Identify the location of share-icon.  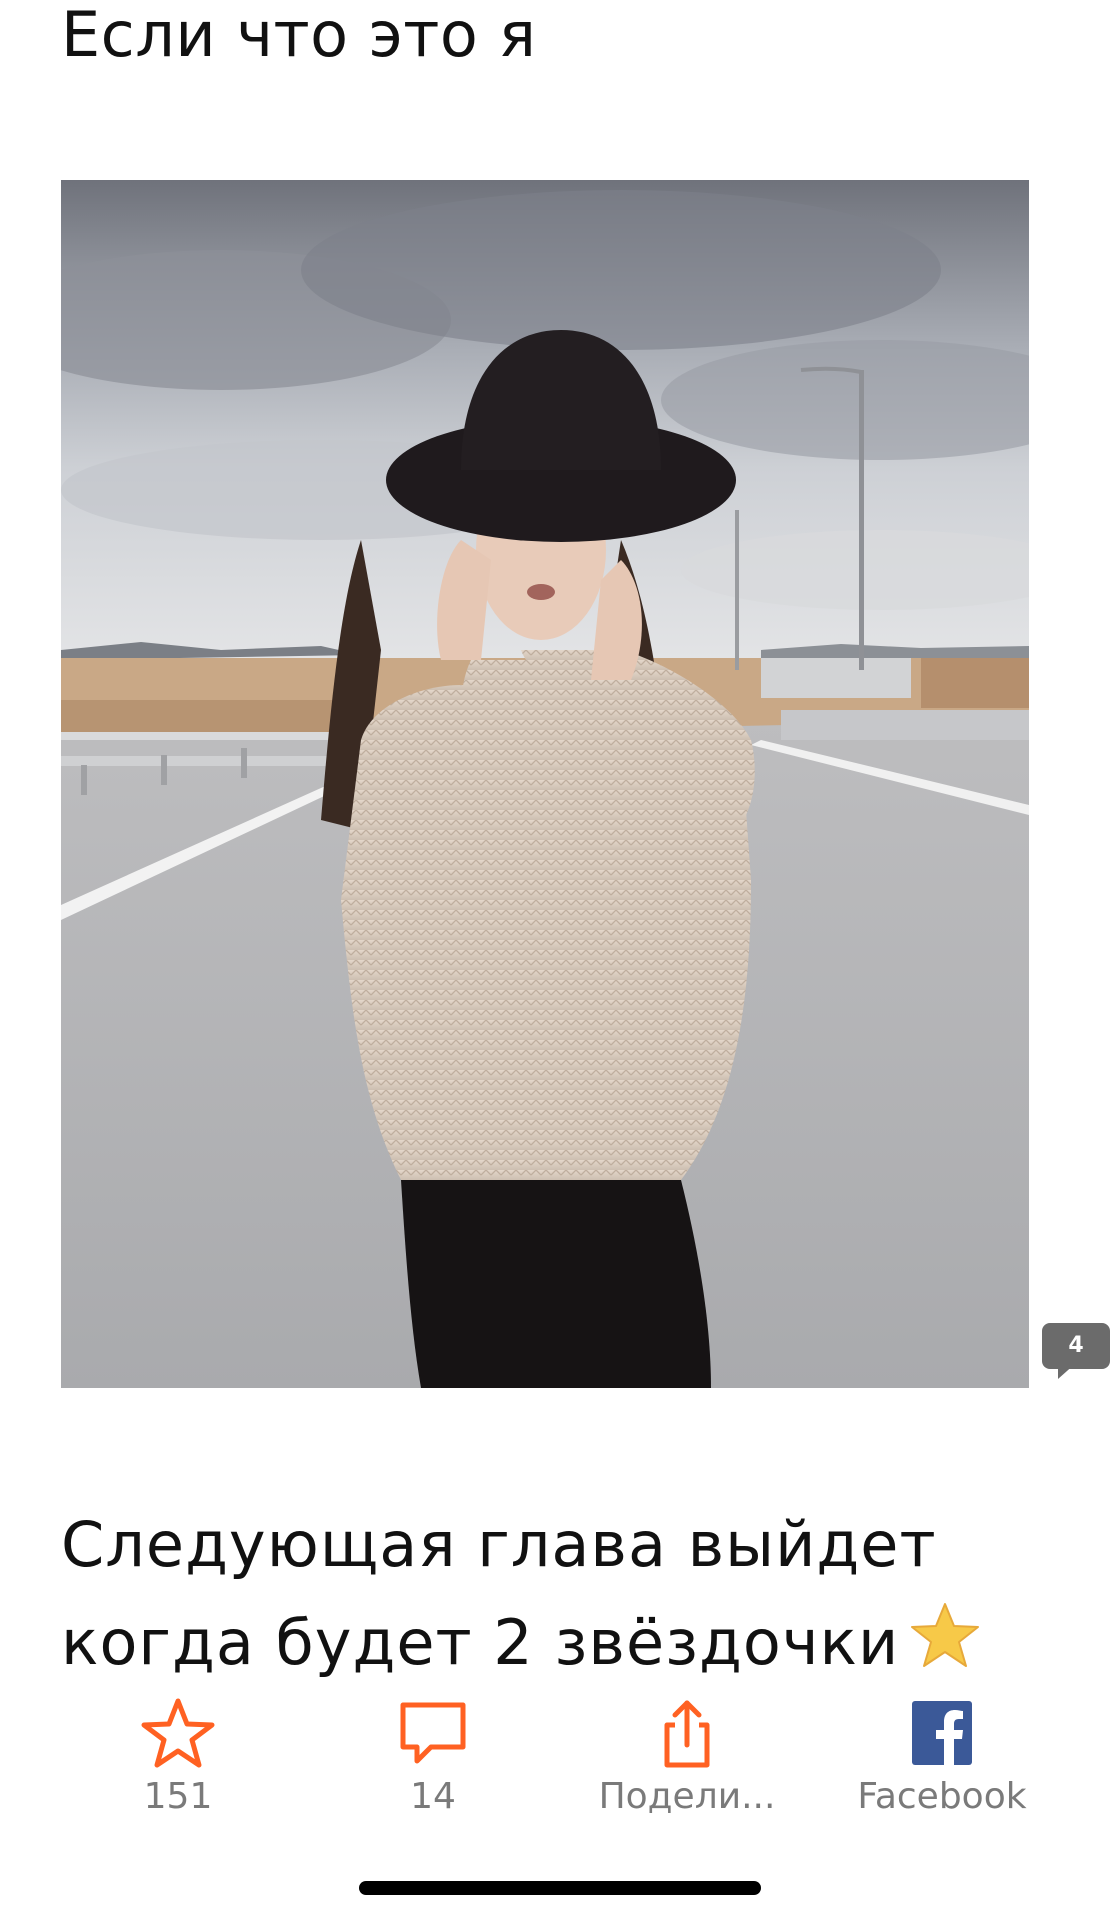
(687, 1734).